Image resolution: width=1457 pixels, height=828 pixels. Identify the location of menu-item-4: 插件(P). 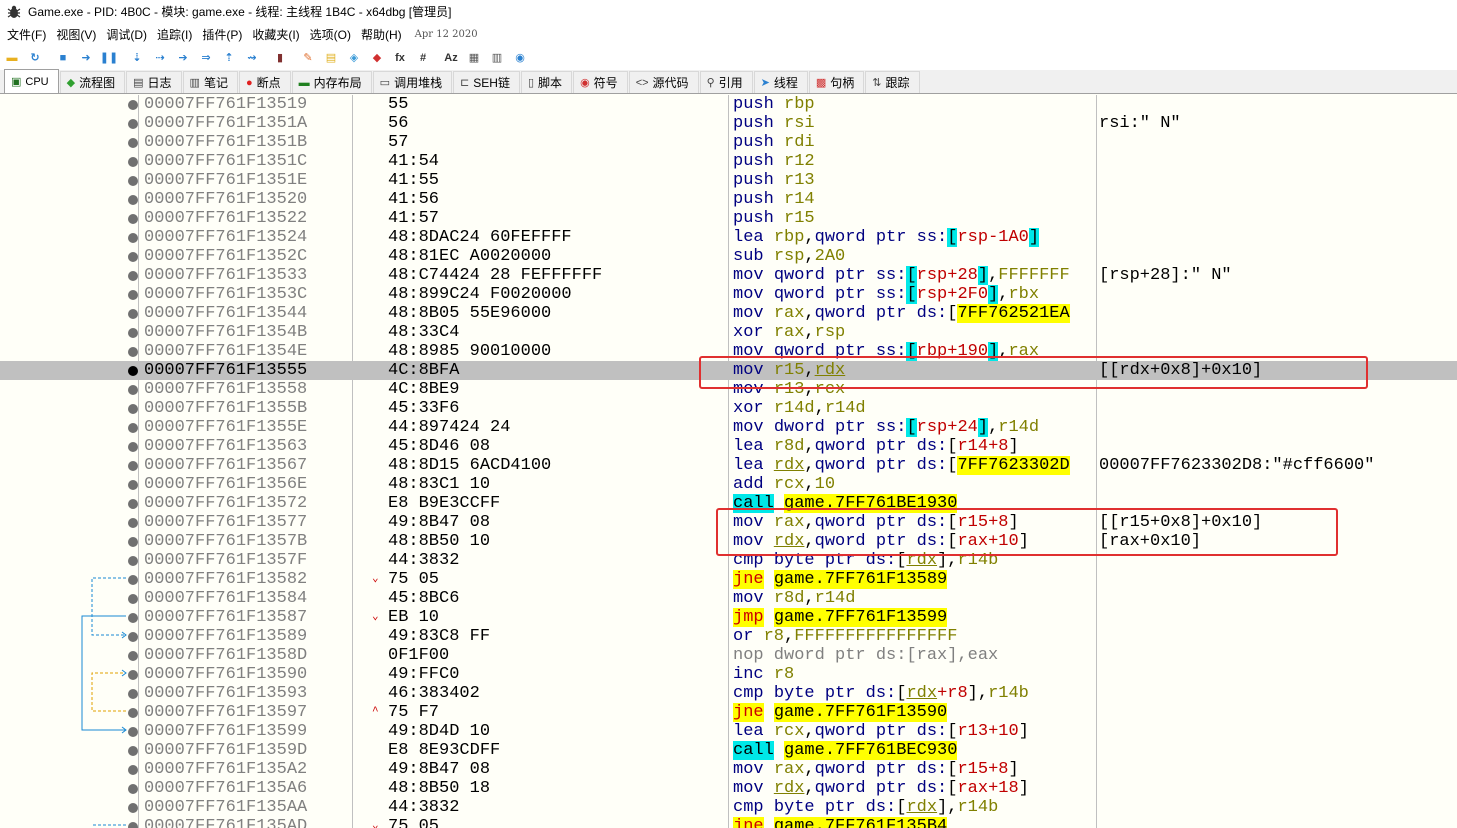
(222, 34).